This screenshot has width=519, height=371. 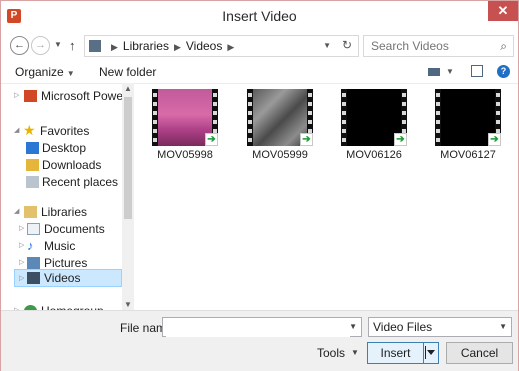 What do you see at coordinates (331, 353) in the screenshot?
I see `tools-button: Tools` at bounding box center [331, 353].